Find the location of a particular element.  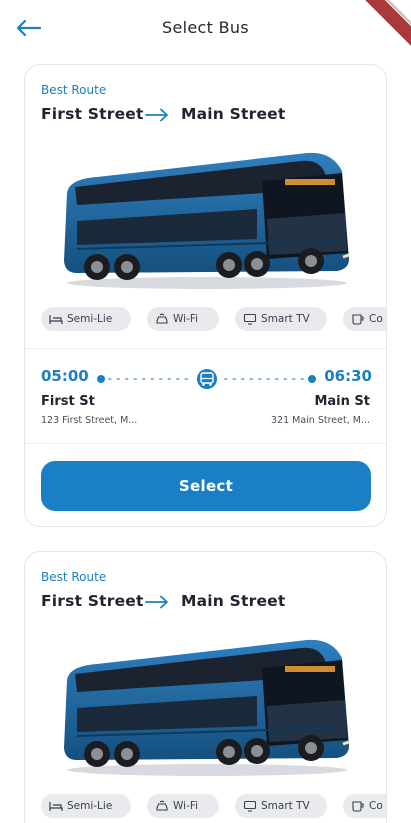

select-button: Select is located at coordinates (206, 486).